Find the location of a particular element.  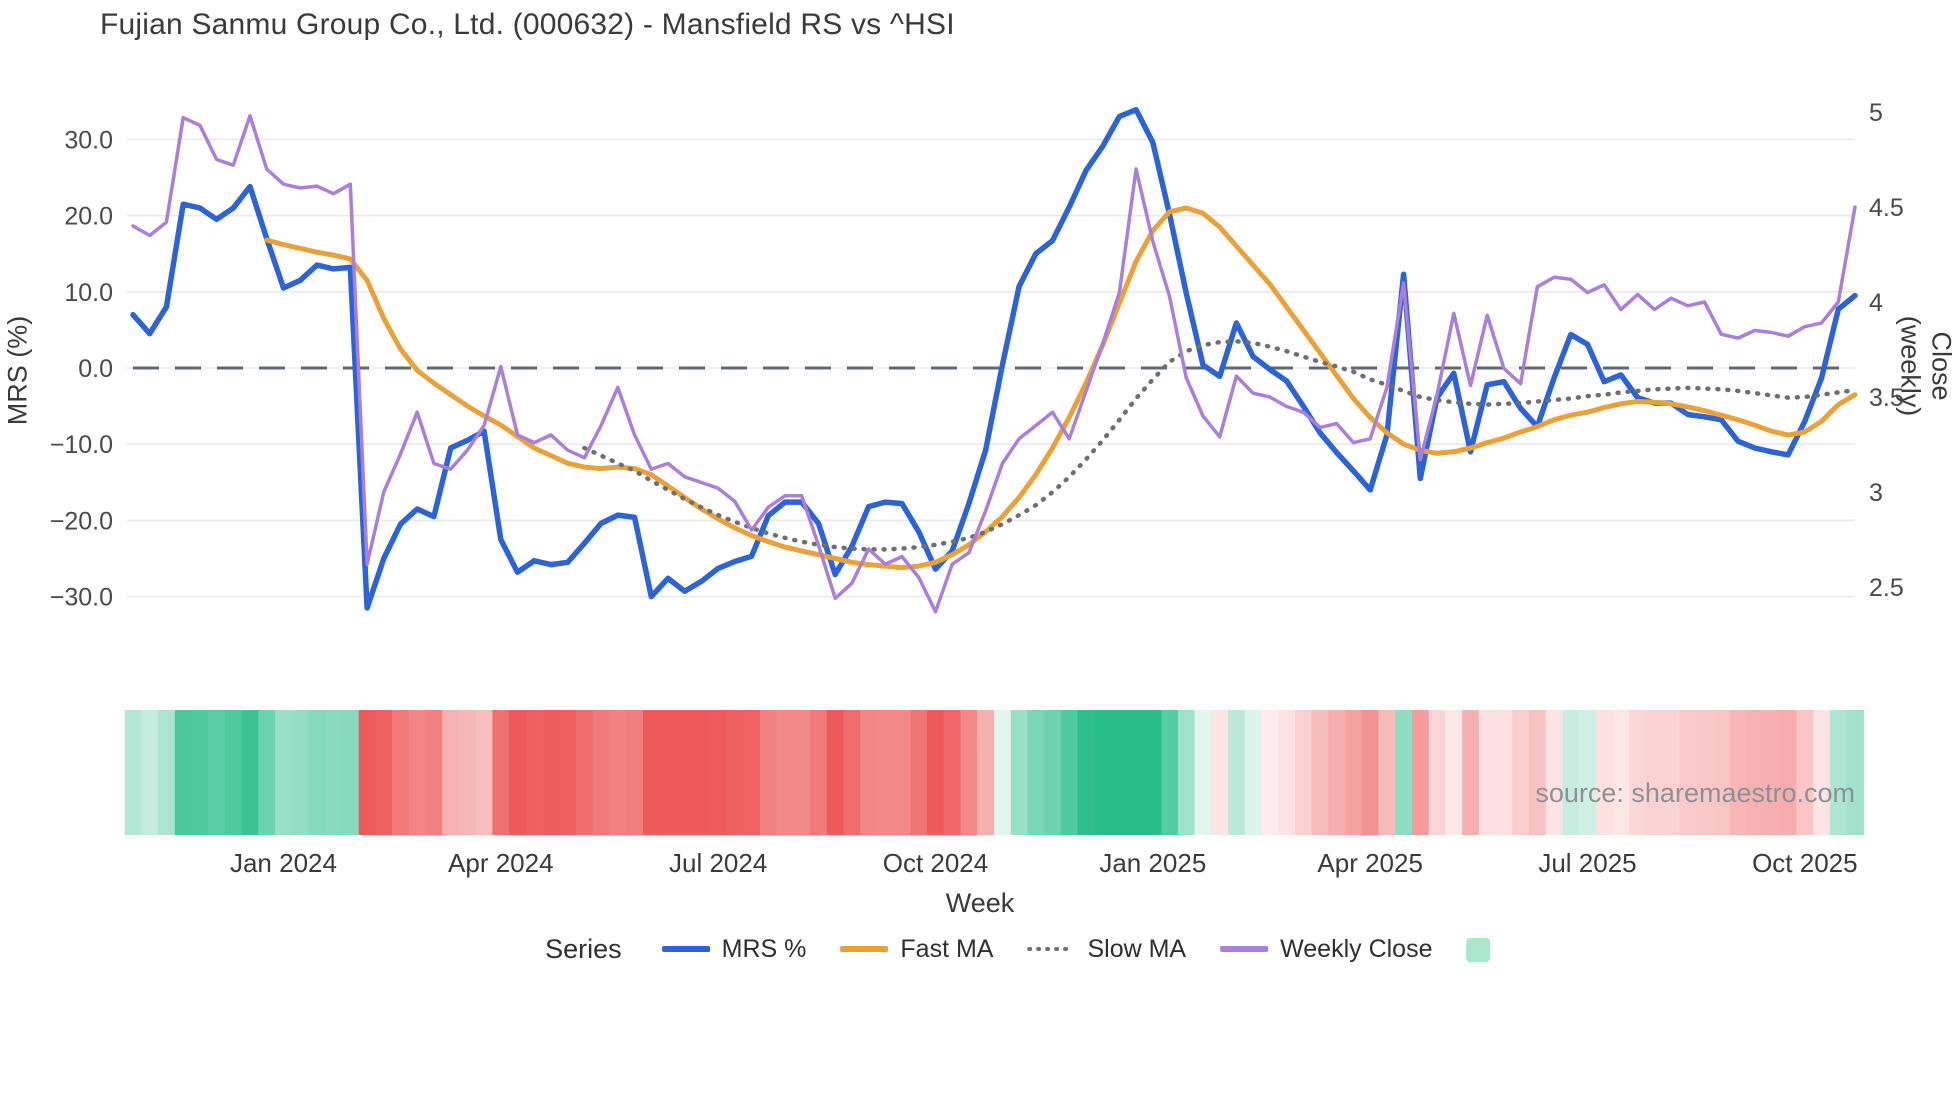

legend-item-weekly-close: Weekly Close is located at coordinates (1325, 949).